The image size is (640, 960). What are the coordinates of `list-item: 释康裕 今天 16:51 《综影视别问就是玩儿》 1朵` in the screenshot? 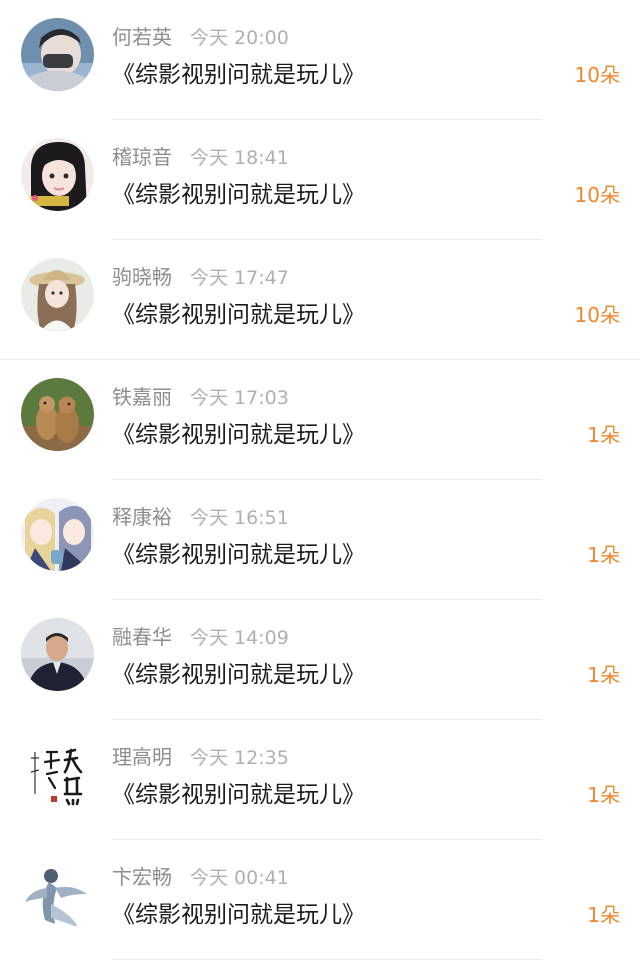 It's located at (320, 540).